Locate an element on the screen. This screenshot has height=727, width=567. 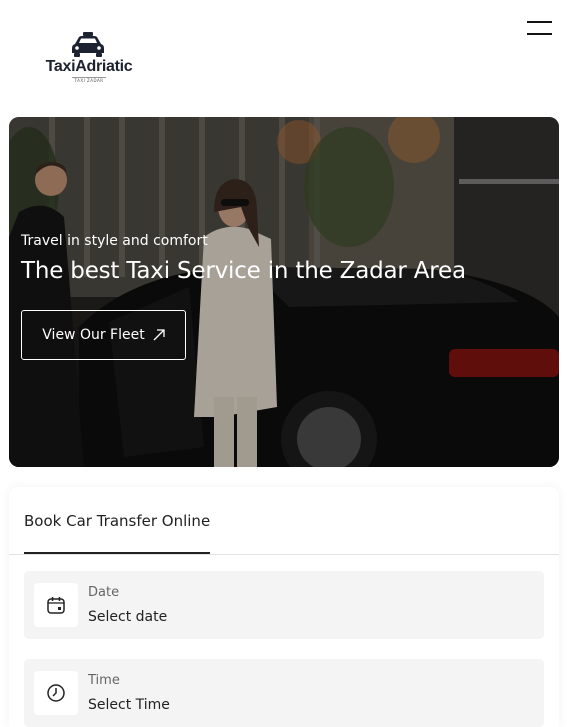
date-label: Date is located at coordinates (104, 592).